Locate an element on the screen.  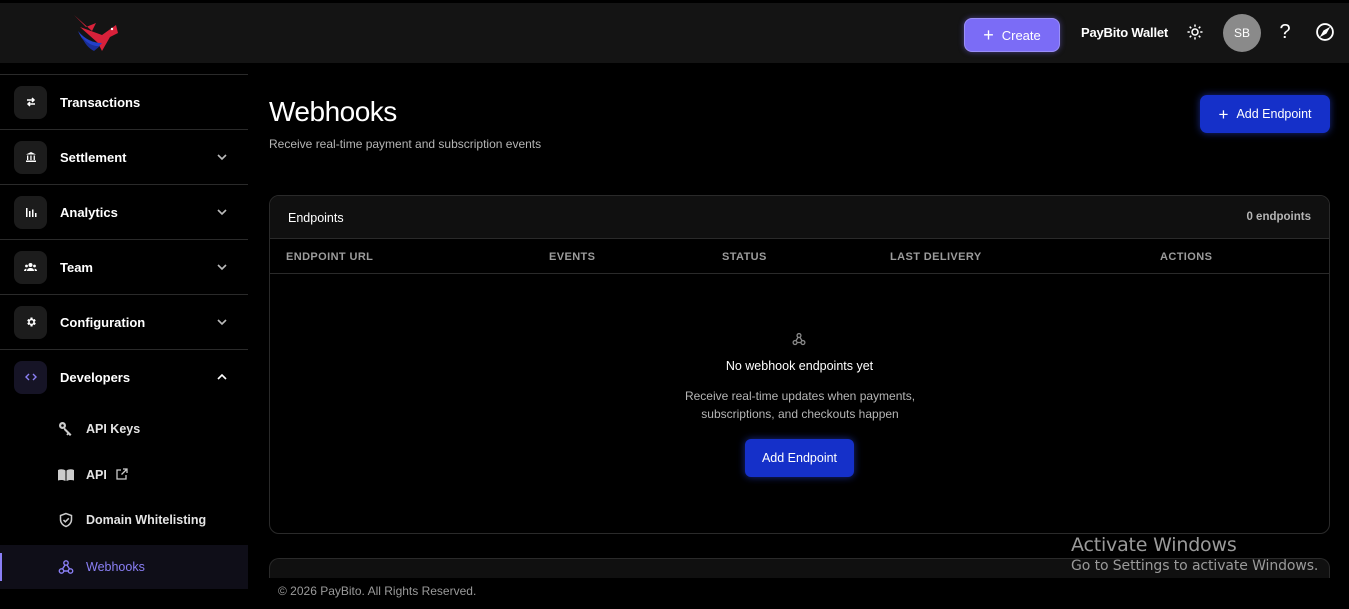
sidebar-item-label: Team is located at coordinates (76, 267).